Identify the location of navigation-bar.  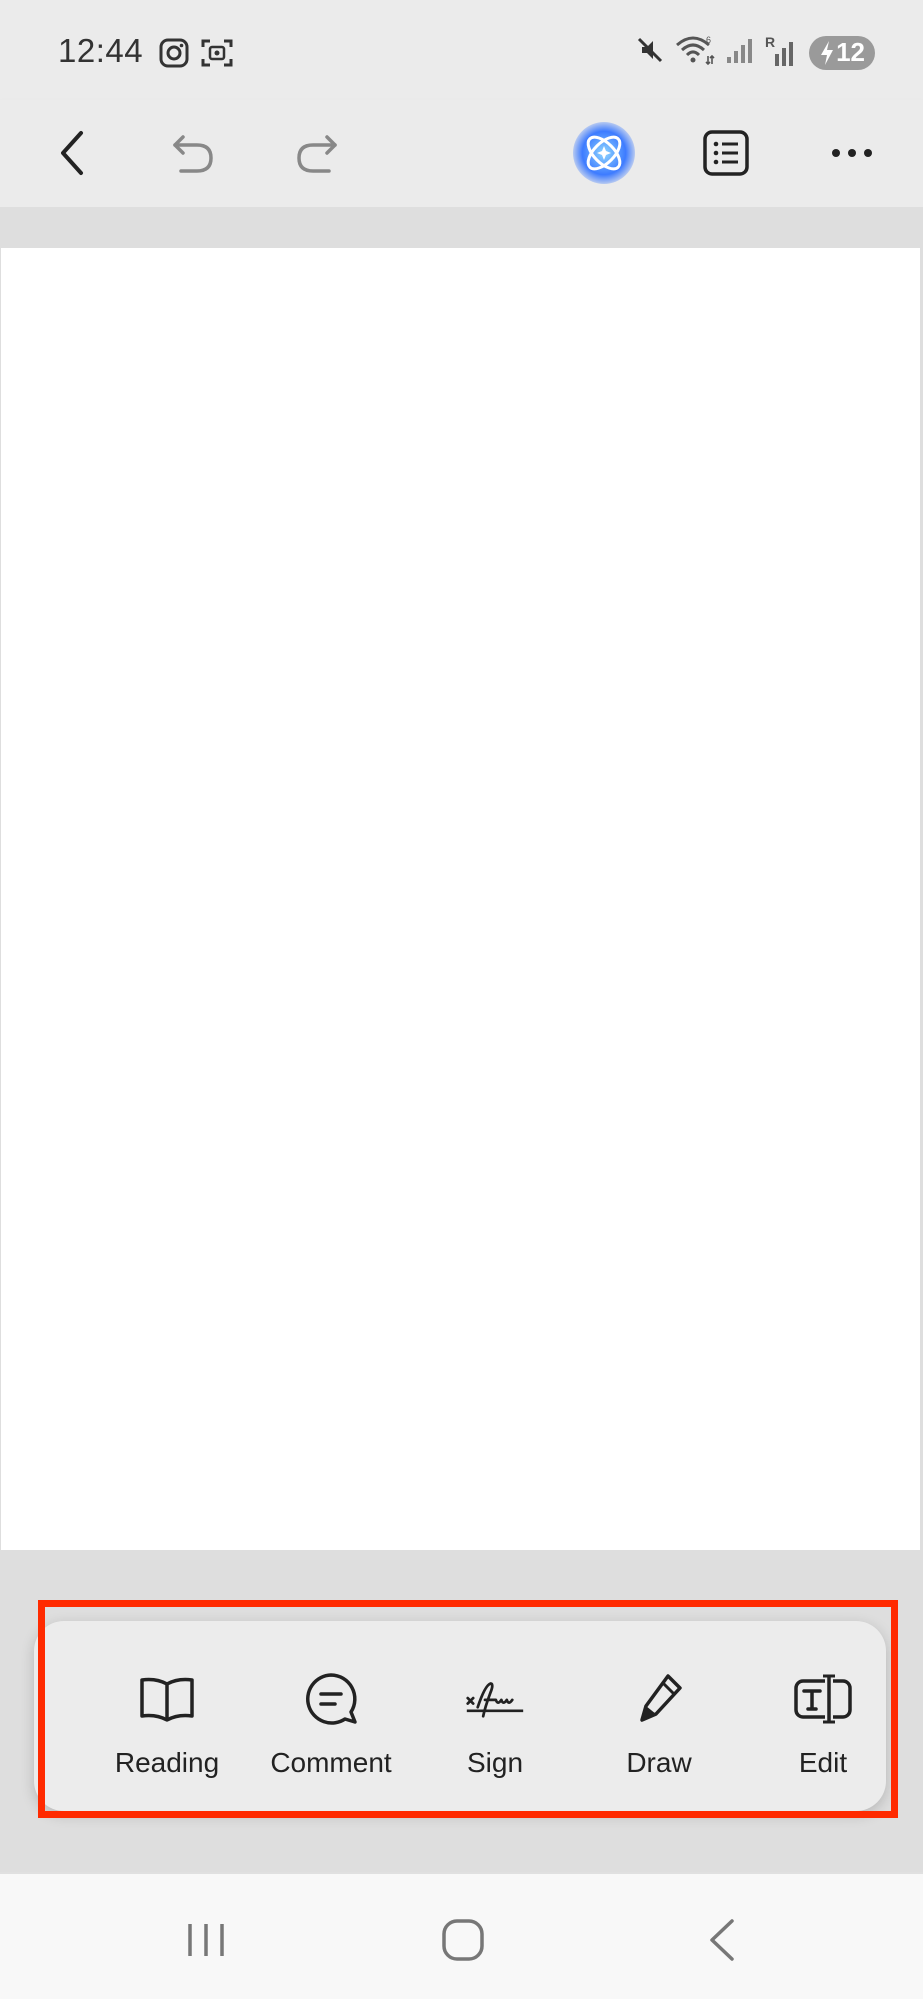
(461, 1936).